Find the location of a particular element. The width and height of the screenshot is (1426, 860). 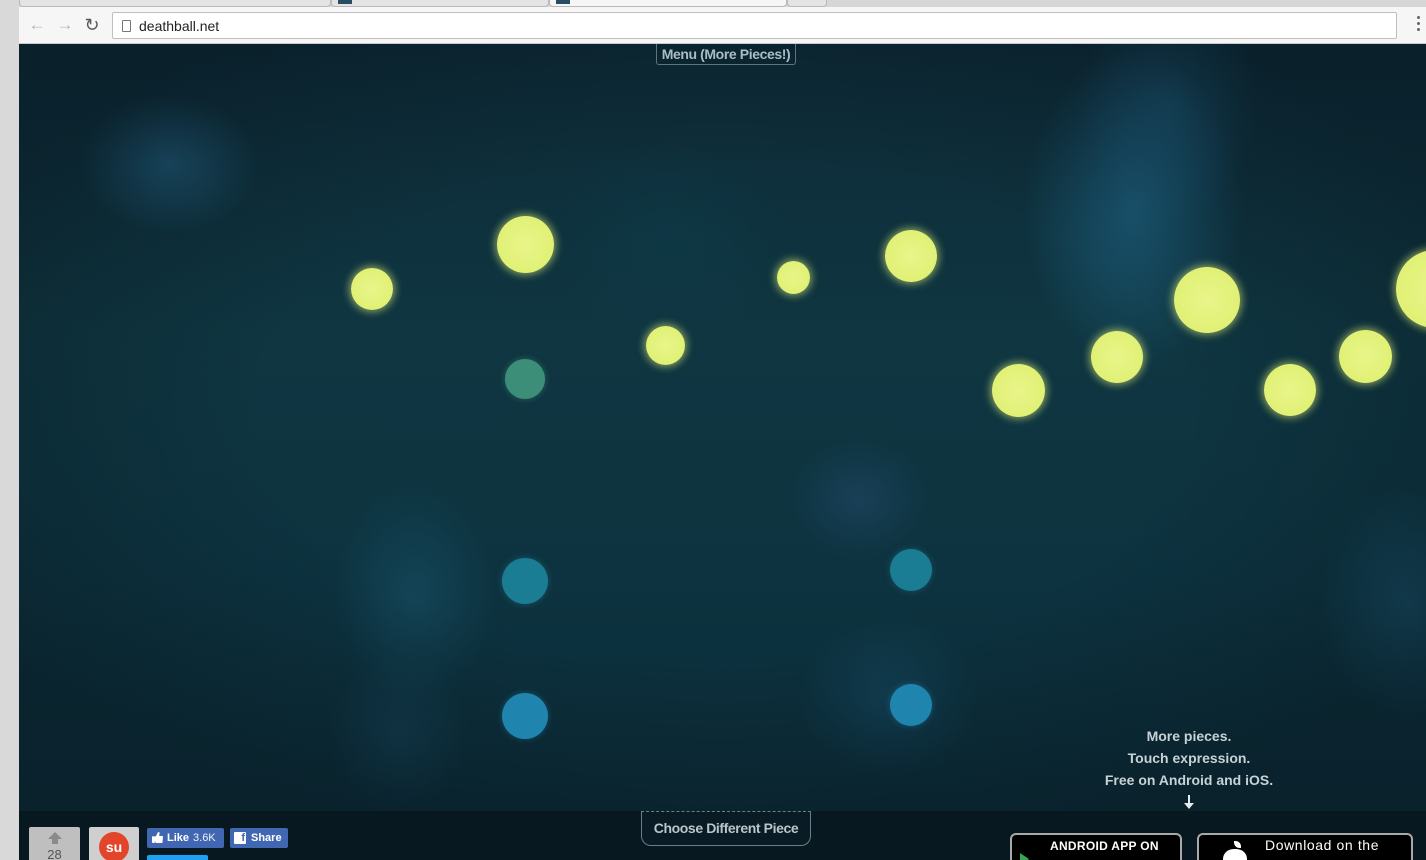

page-icon is located at coordinates (126, 26).